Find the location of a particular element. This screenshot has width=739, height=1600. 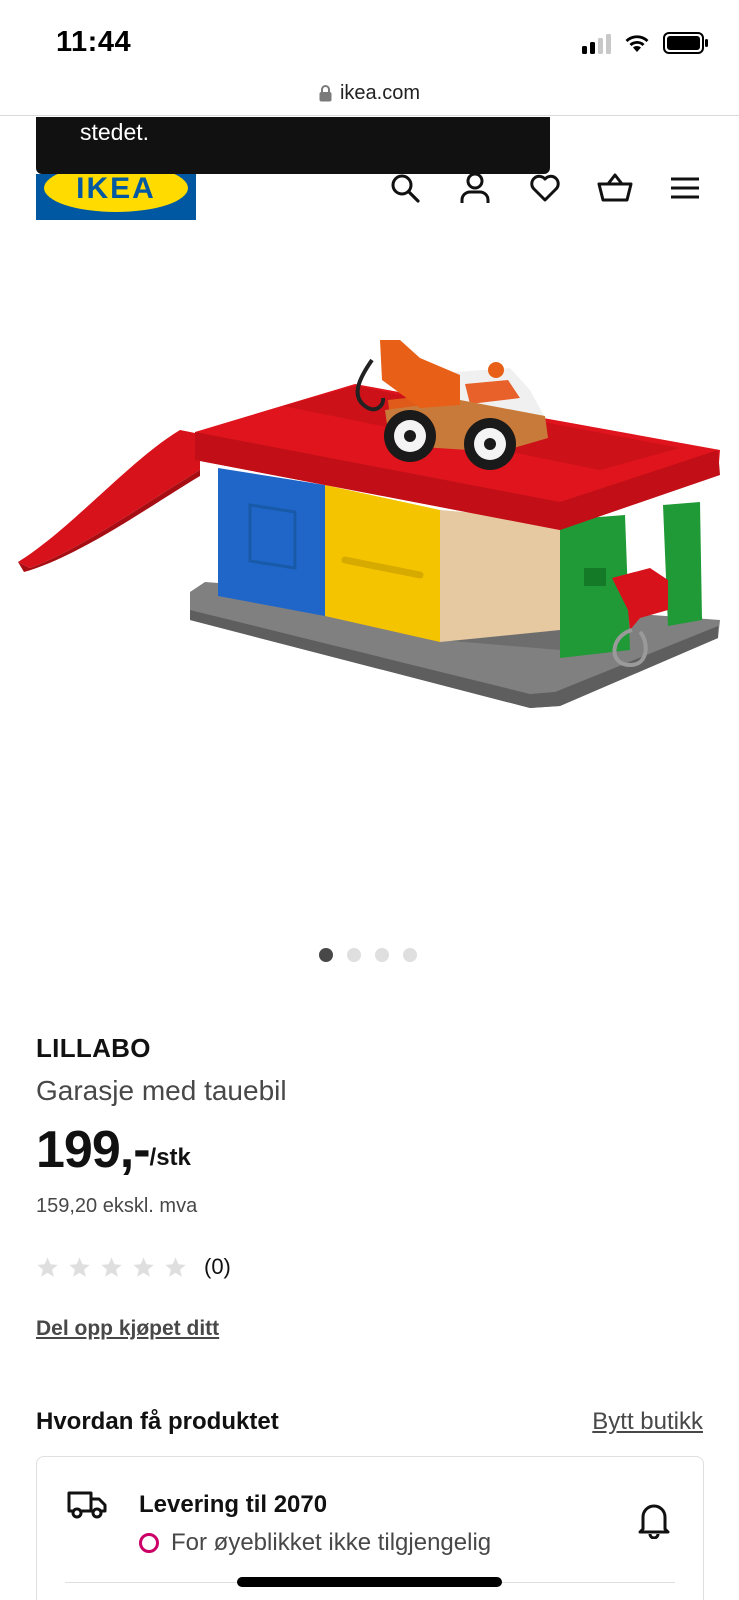

ikea-logo-mark: IKEA is located at coordinates (116, 197).